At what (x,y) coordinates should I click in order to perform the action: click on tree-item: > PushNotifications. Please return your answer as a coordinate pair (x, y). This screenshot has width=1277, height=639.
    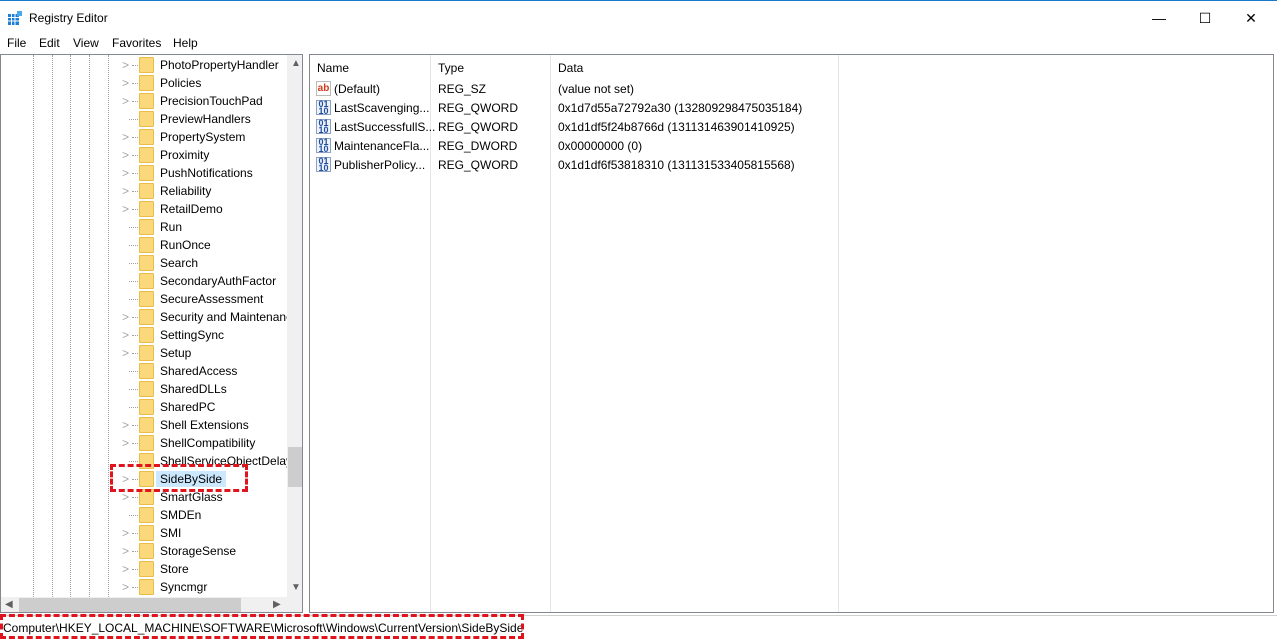
    Looking at the image, I should click on (144, 173).